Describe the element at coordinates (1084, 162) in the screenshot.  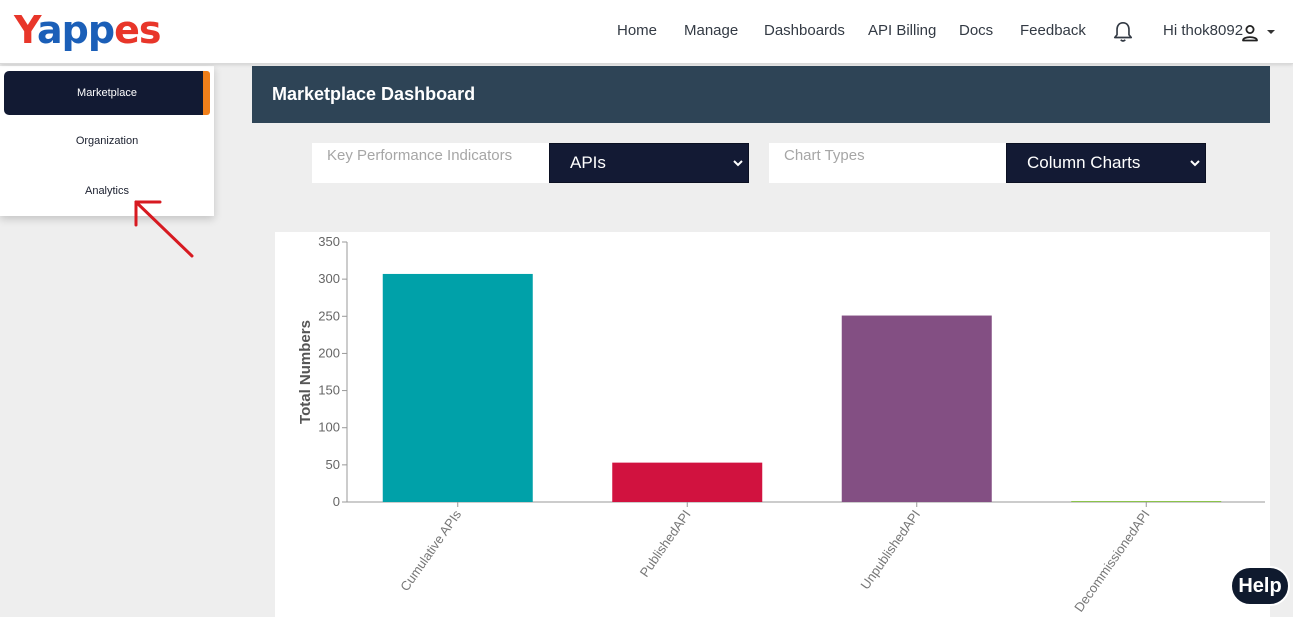
I see `chart-type-select-value: Column Charts` at that location.